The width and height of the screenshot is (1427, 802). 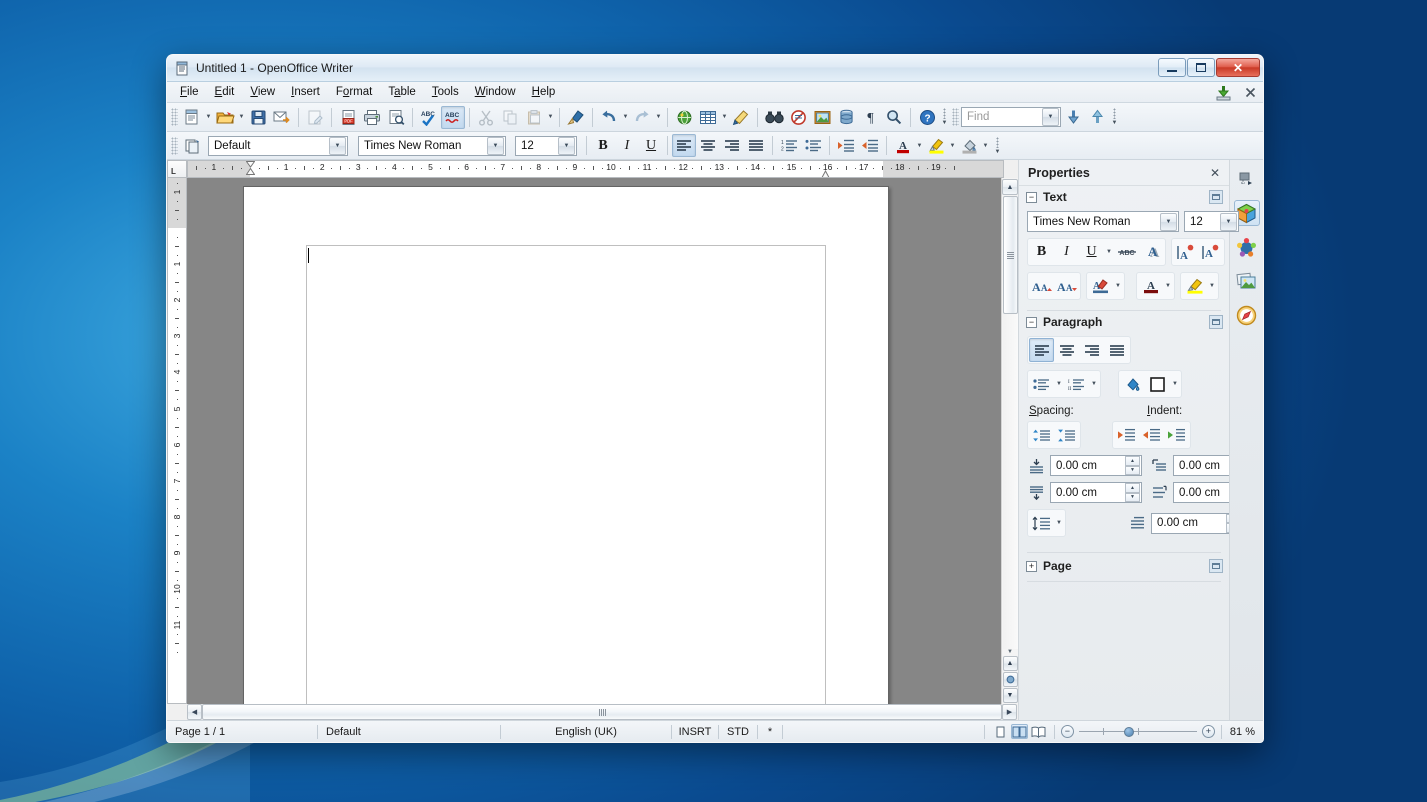 I want to click on unordered-list-button, so click(x=813, y=145).